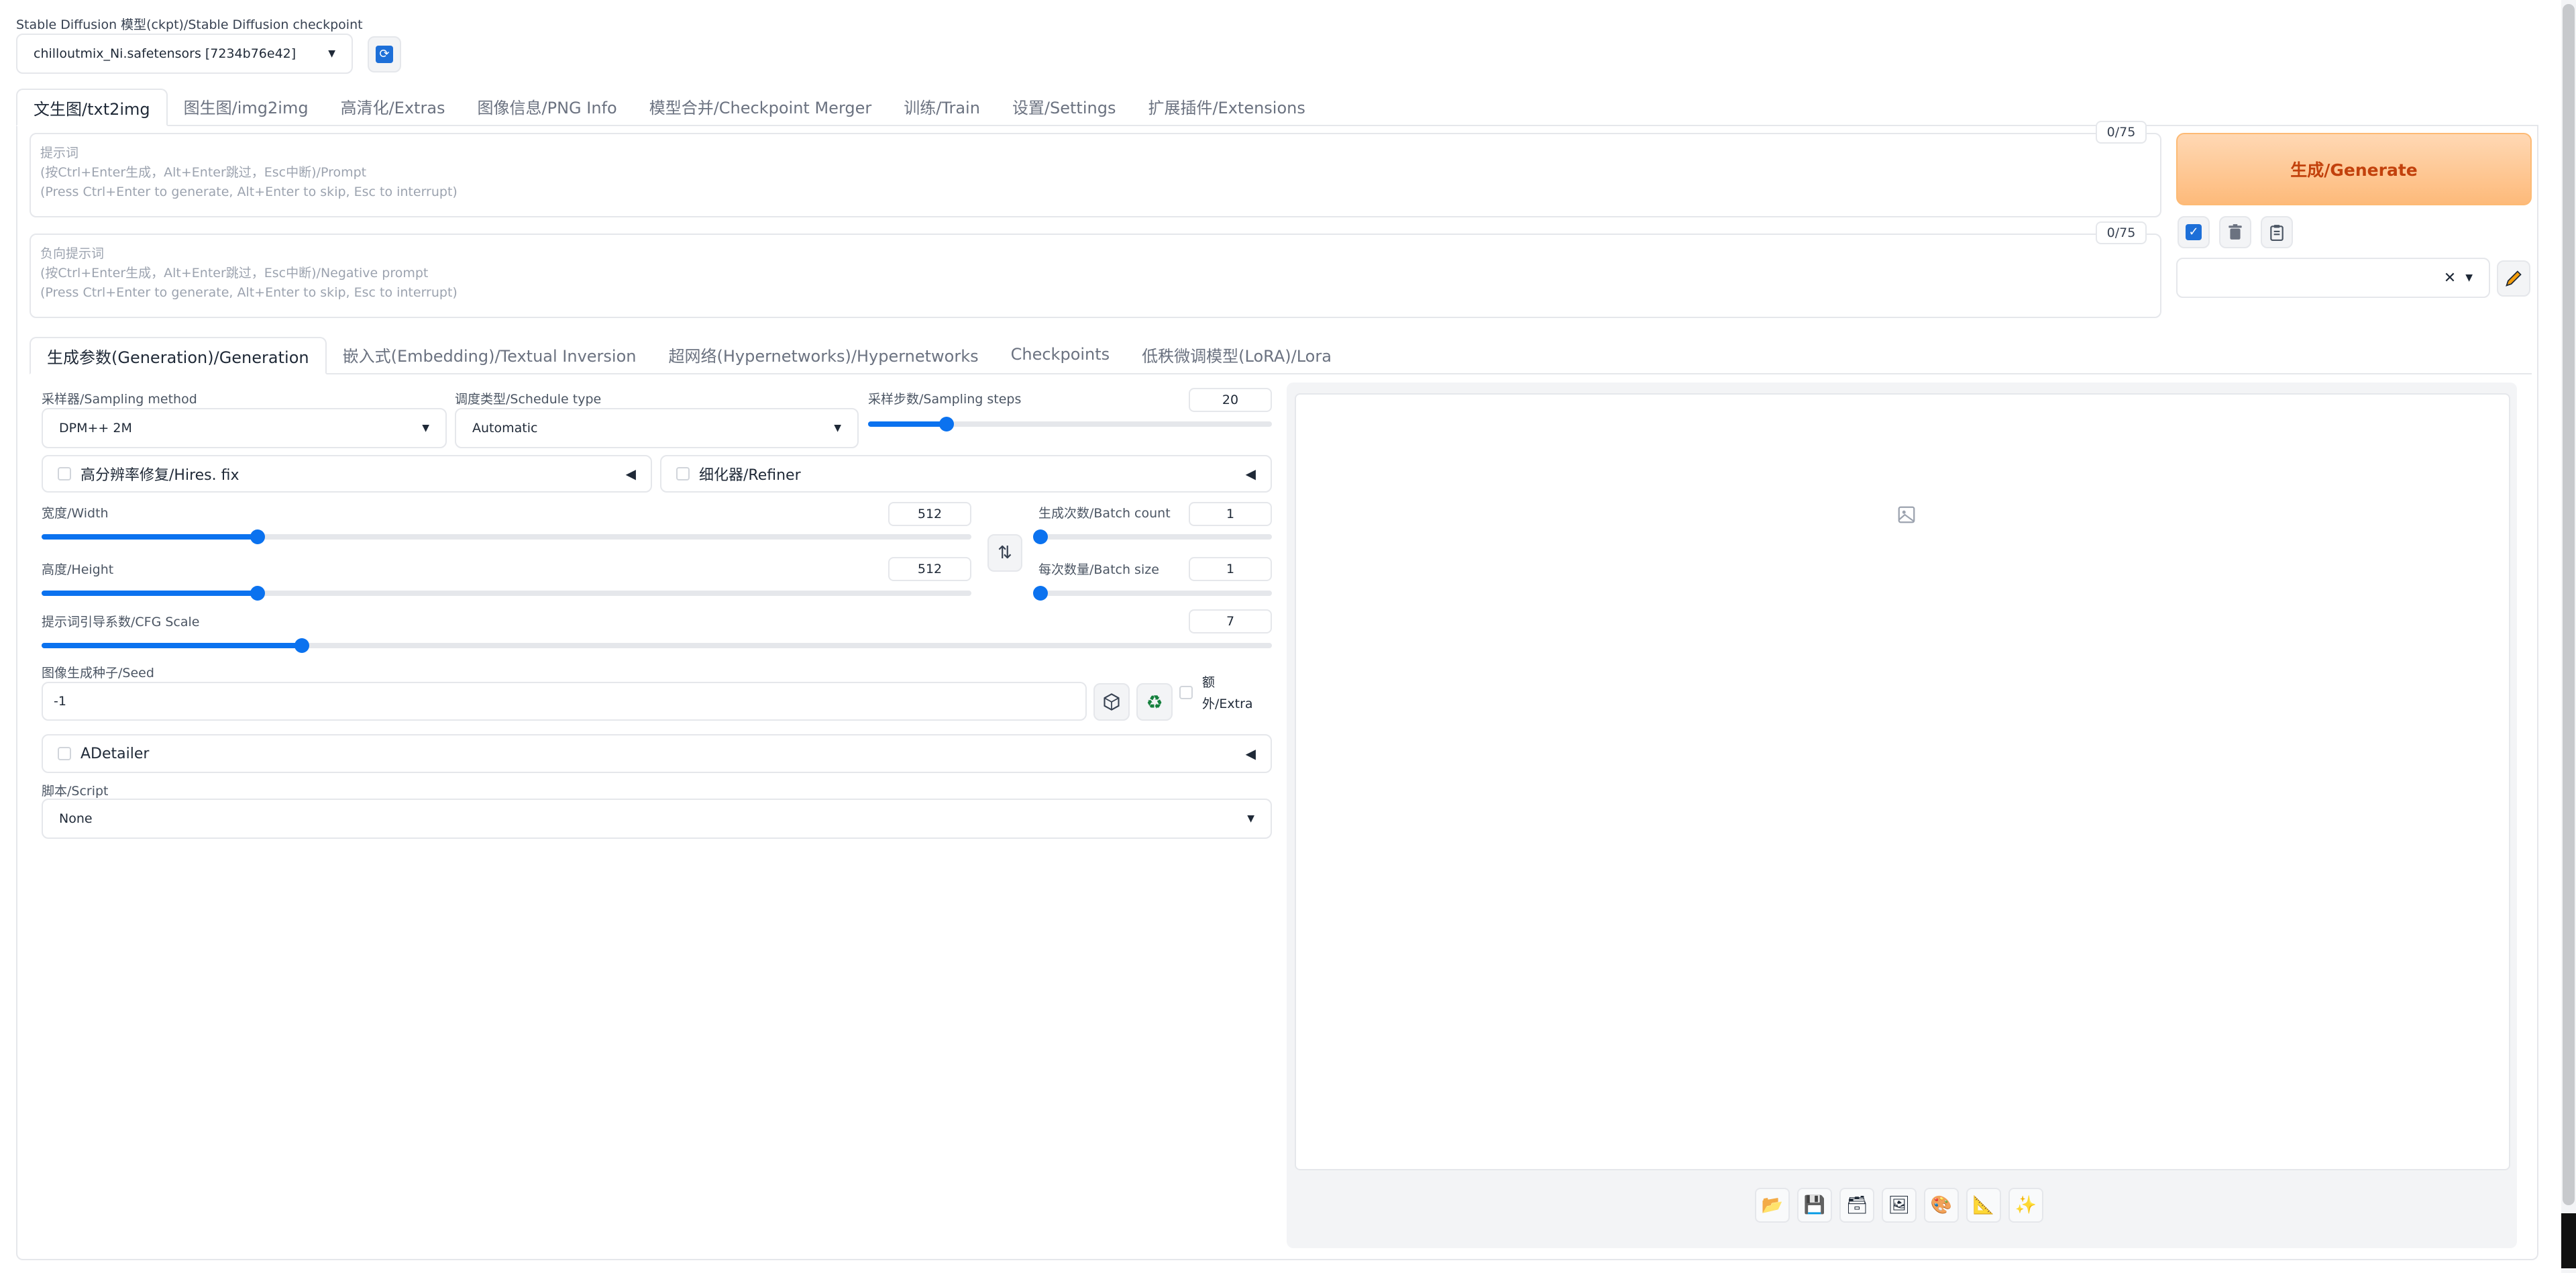 The height and width of the screenshot is (1273, 2576). I want to click on negative-token-counter: 0/75, so click(2121, 232).